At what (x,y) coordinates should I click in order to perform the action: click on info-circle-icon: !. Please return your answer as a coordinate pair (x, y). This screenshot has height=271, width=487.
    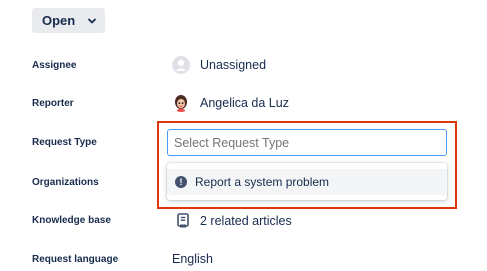
    Looking at the image, I should click on (181, 182).